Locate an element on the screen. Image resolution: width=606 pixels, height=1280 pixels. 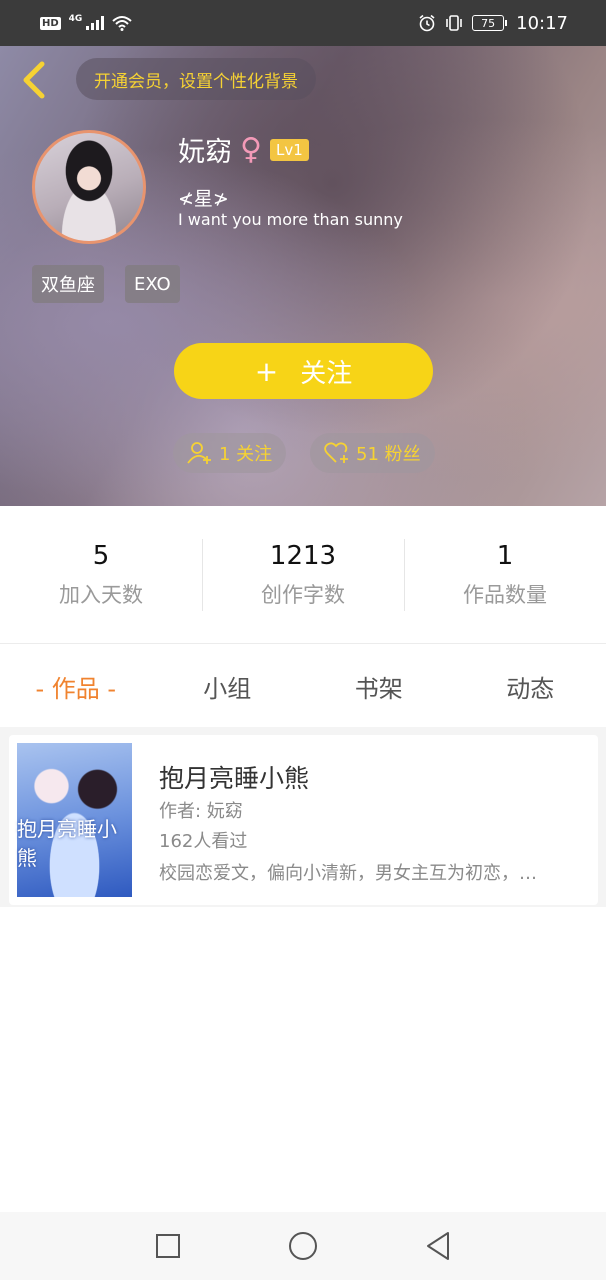
back-button is located at coordinates (34, 80).